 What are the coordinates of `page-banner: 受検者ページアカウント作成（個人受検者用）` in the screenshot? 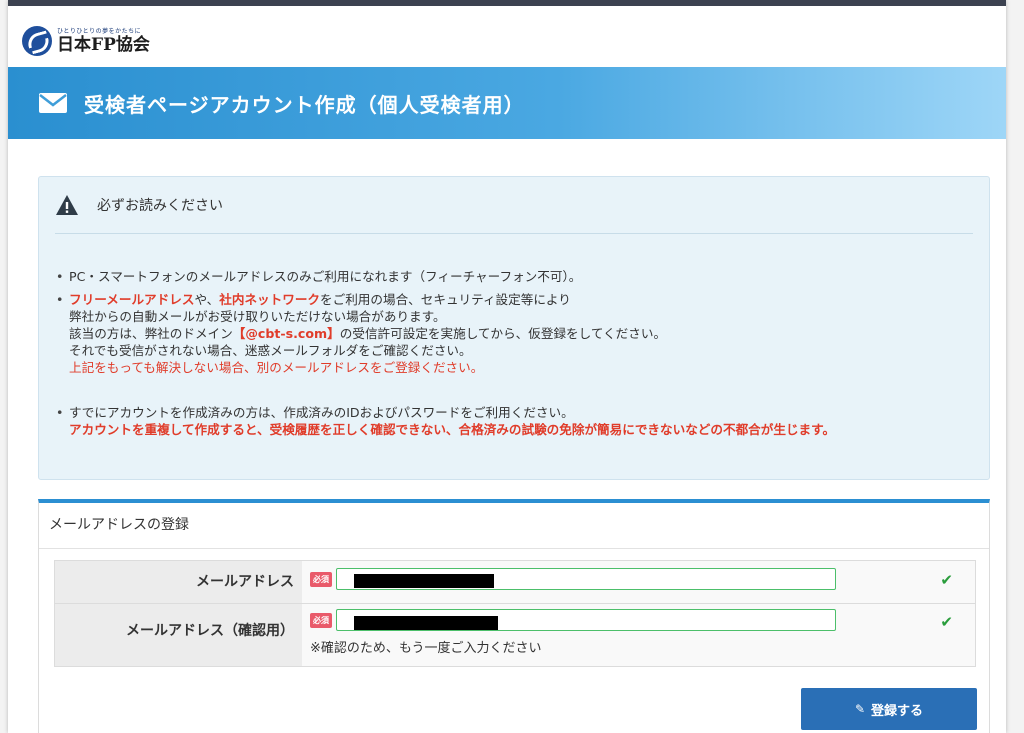 It's located at (507, 103).